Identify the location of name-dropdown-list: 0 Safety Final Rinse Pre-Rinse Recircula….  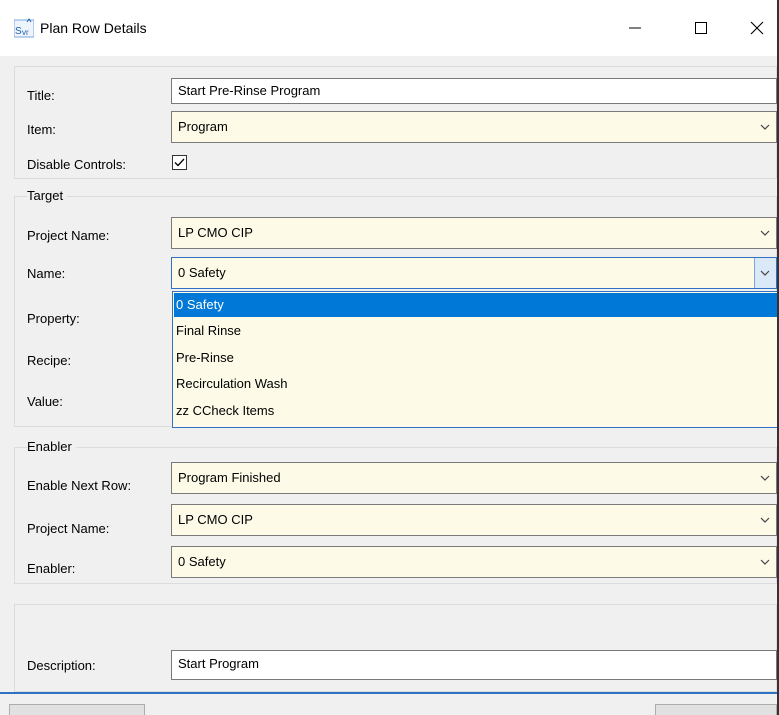
(475, 359).